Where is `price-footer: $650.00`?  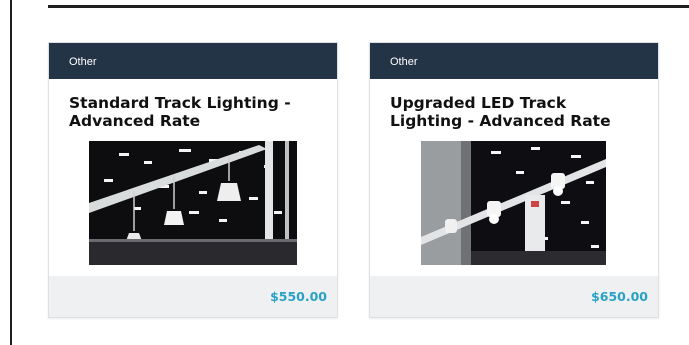
price-footer: $650.00 is located at coordinates (514, 296).